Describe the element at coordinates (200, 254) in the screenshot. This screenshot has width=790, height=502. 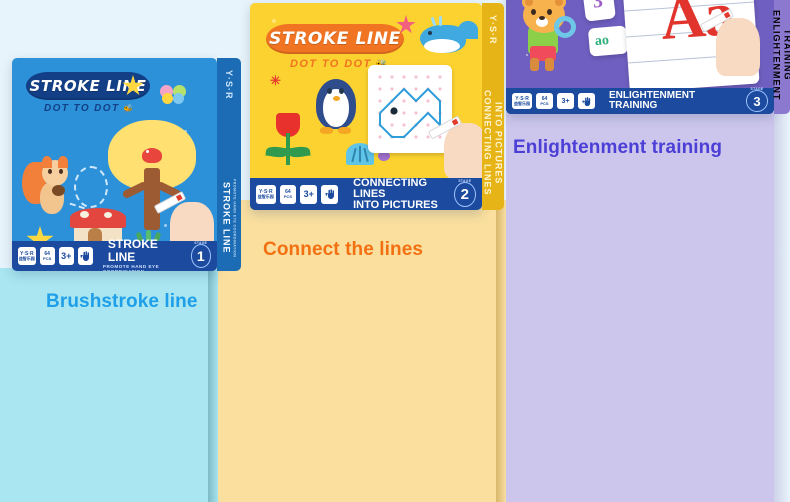
I see `box-1-level-badge: STAGE 1` at that location.